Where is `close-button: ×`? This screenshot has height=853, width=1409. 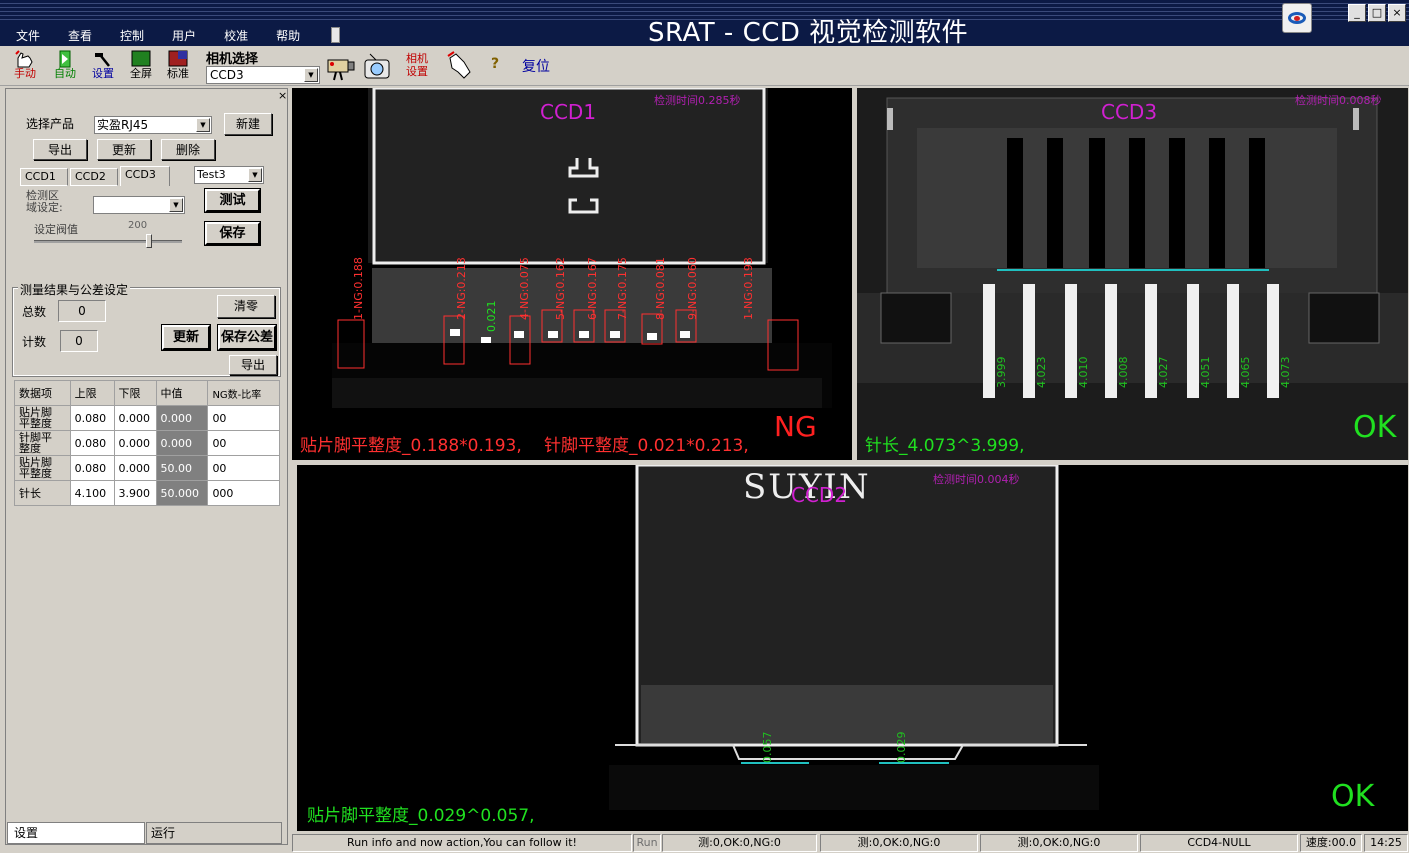
close-button: × is located at coordinates (1397, 13).